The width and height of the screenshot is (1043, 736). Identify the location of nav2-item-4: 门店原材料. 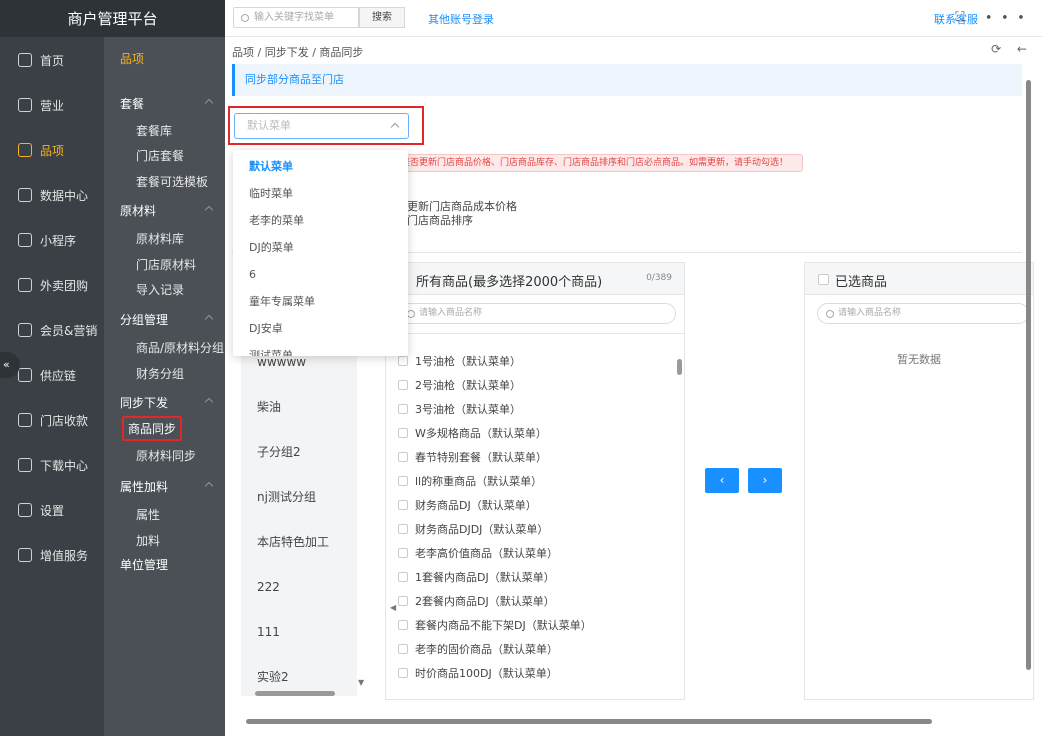
(166, 264).